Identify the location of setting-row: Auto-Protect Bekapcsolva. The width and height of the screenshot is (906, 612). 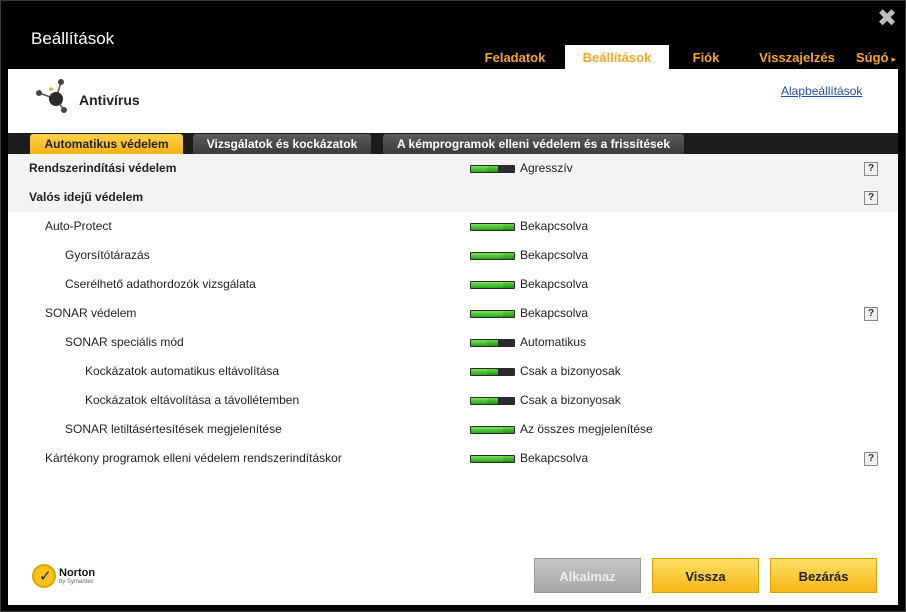
(453, 226).